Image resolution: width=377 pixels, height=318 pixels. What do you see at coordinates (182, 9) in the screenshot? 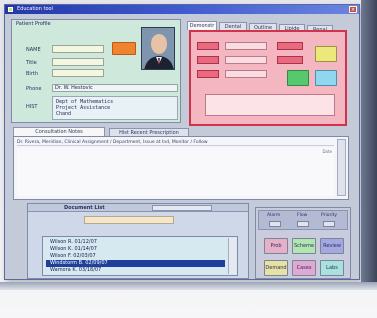
I see `title-bar: Education tool ×` at bounding box center [182, 9].